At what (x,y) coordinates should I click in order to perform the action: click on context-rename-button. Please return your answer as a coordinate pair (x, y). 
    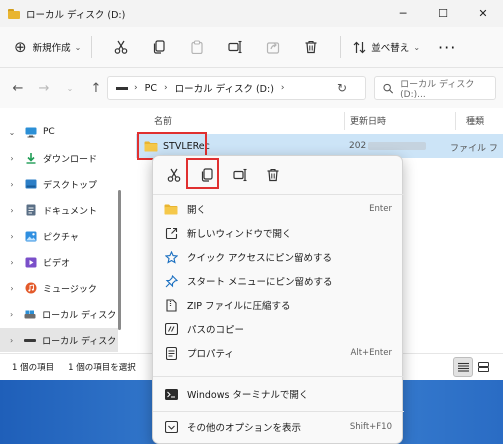
    Looking at the image, I should click on (240, 175).